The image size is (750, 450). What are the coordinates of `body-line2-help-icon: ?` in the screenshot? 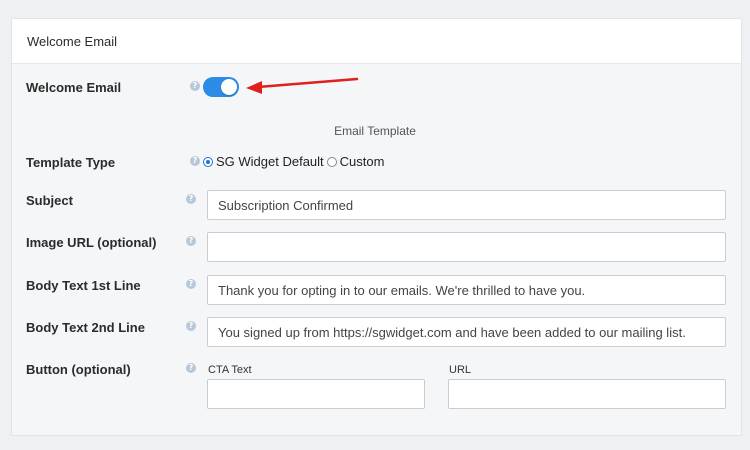 It's located at (191, 326).